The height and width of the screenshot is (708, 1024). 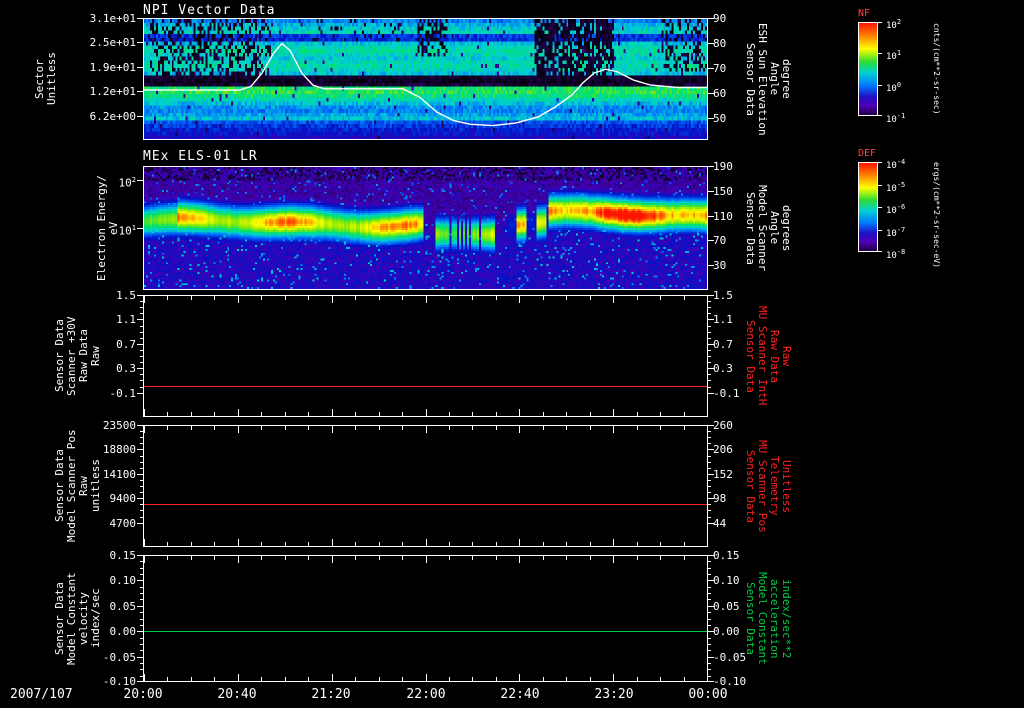 I want to click on colorbar-tick-label: 10-1, so click(x=896, y=118).